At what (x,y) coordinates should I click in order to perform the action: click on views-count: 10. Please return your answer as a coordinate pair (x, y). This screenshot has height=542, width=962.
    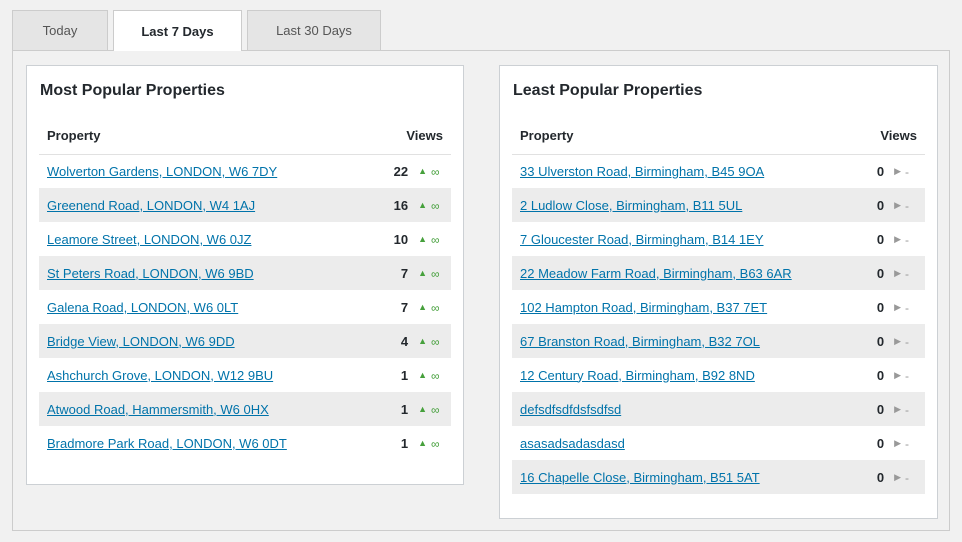
    Looking at the image, I should click on (401, 239).